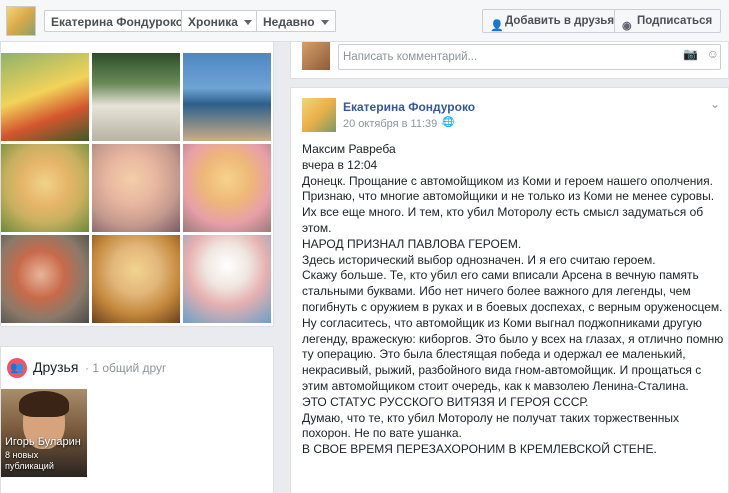  Describe the element at coordinates (125, 368) in the screenshot. I see `mutual-friends-count: · 1 общий друг` at that location.